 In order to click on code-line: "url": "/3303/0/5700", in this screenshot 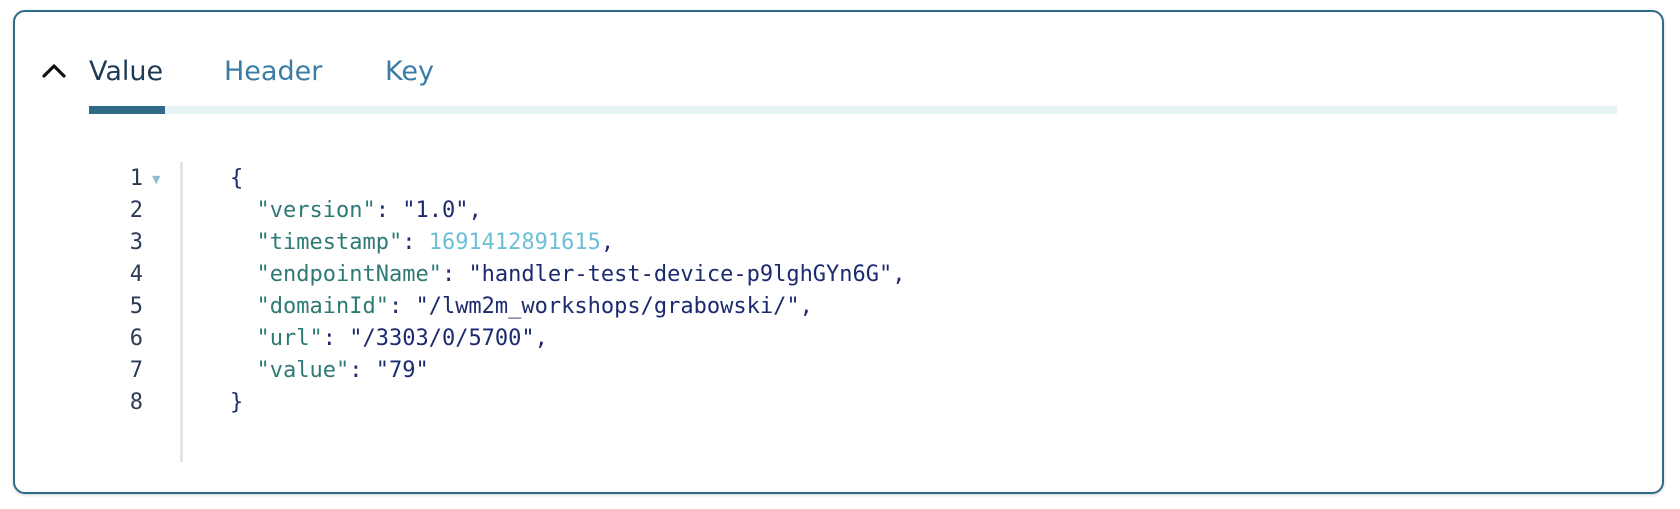, I will do `click(402, 338)`.